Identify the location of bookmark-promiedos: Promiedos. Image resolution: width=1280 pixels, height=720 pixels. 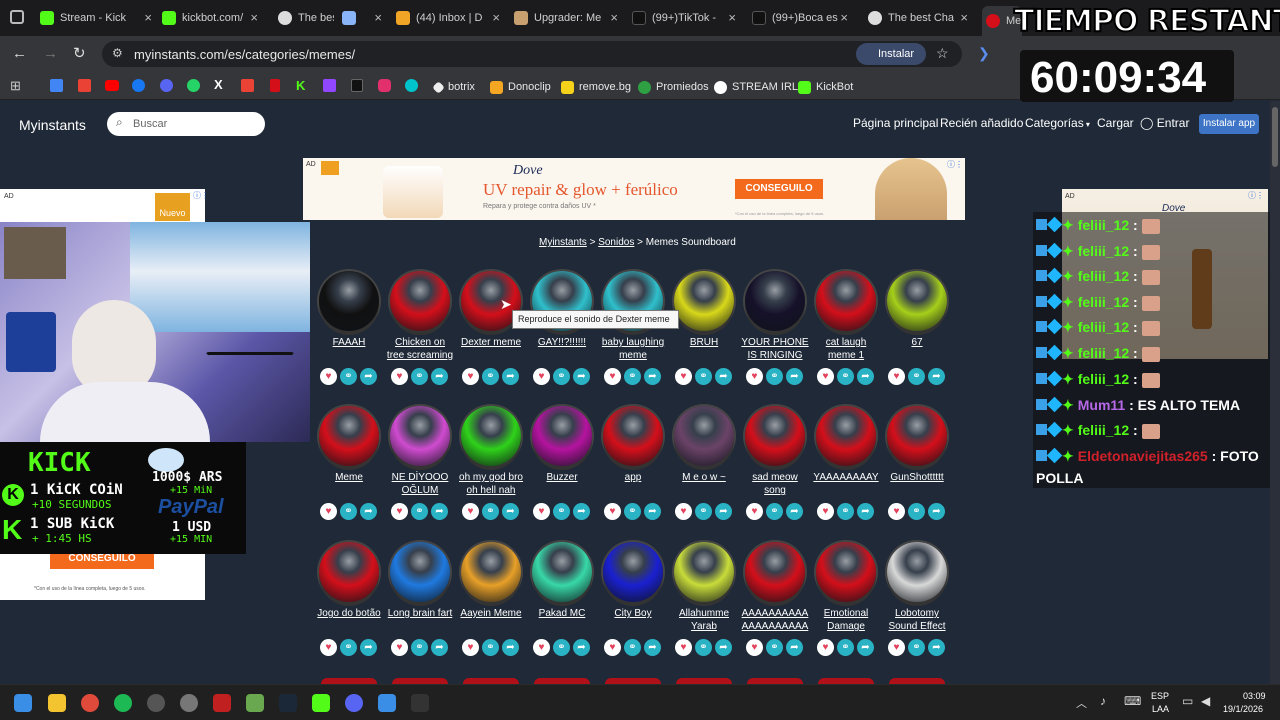
(673, 87).